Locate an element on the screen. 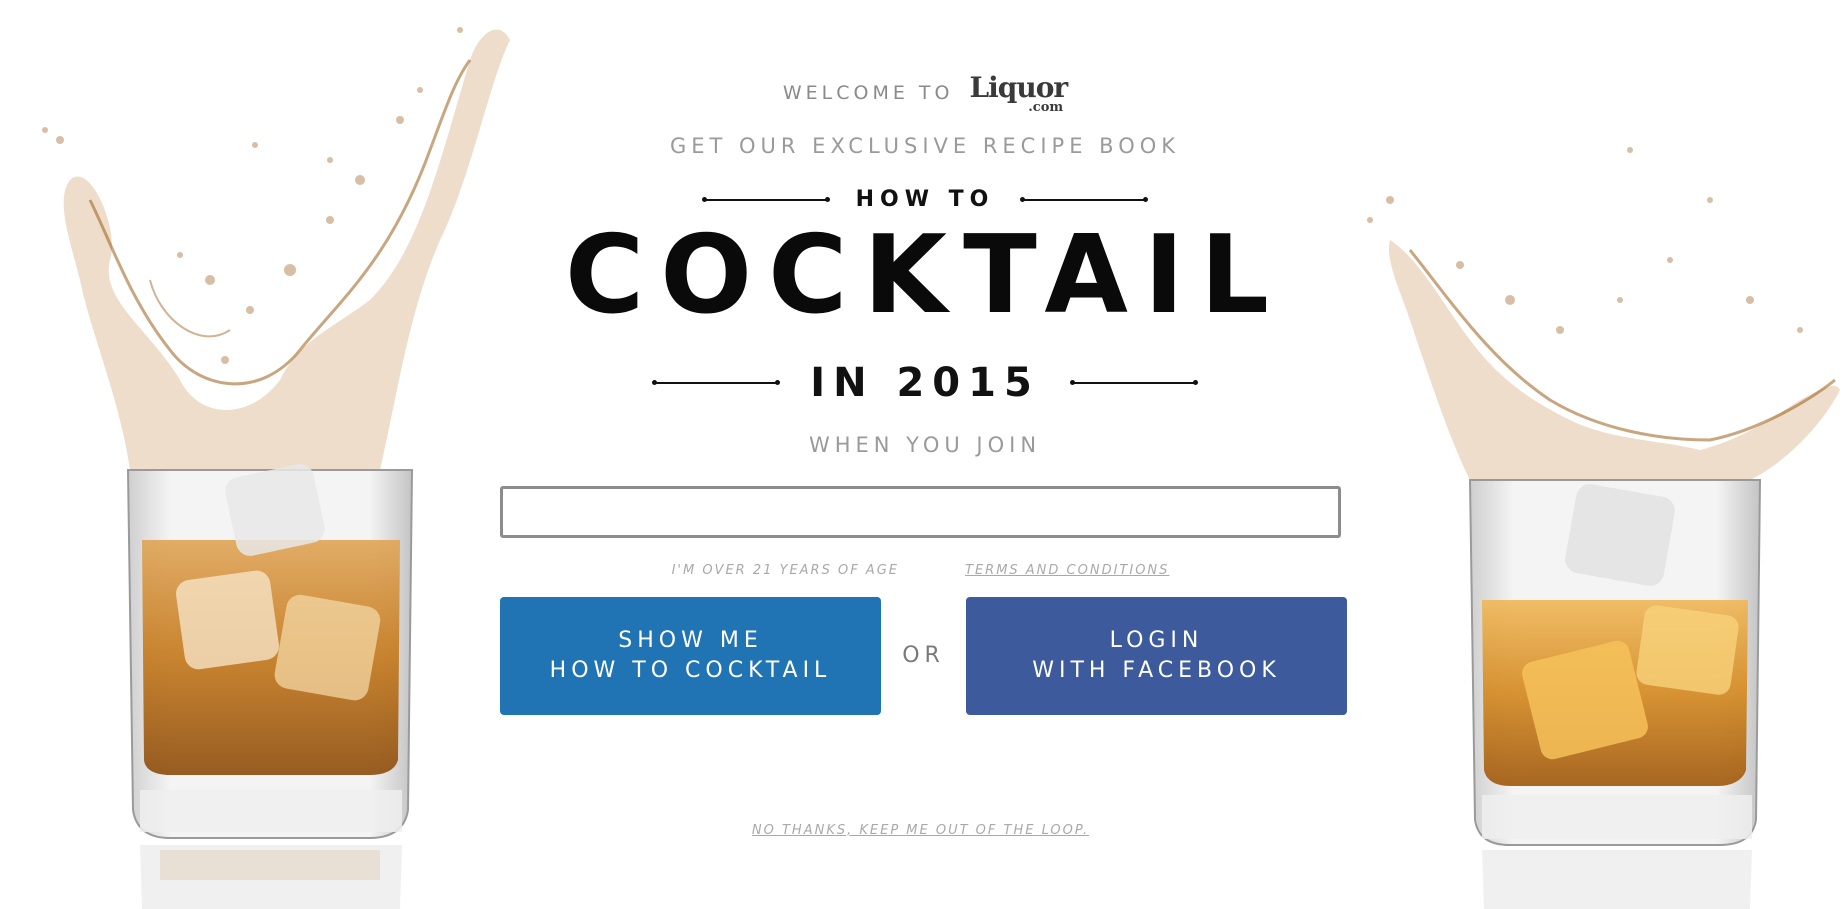 The height and width of the screenshot is (909, 1846). no-thanks-link: NO THANKS, KEEP ME OUT OF THE LOOP. is located at coordinates (920, 830).